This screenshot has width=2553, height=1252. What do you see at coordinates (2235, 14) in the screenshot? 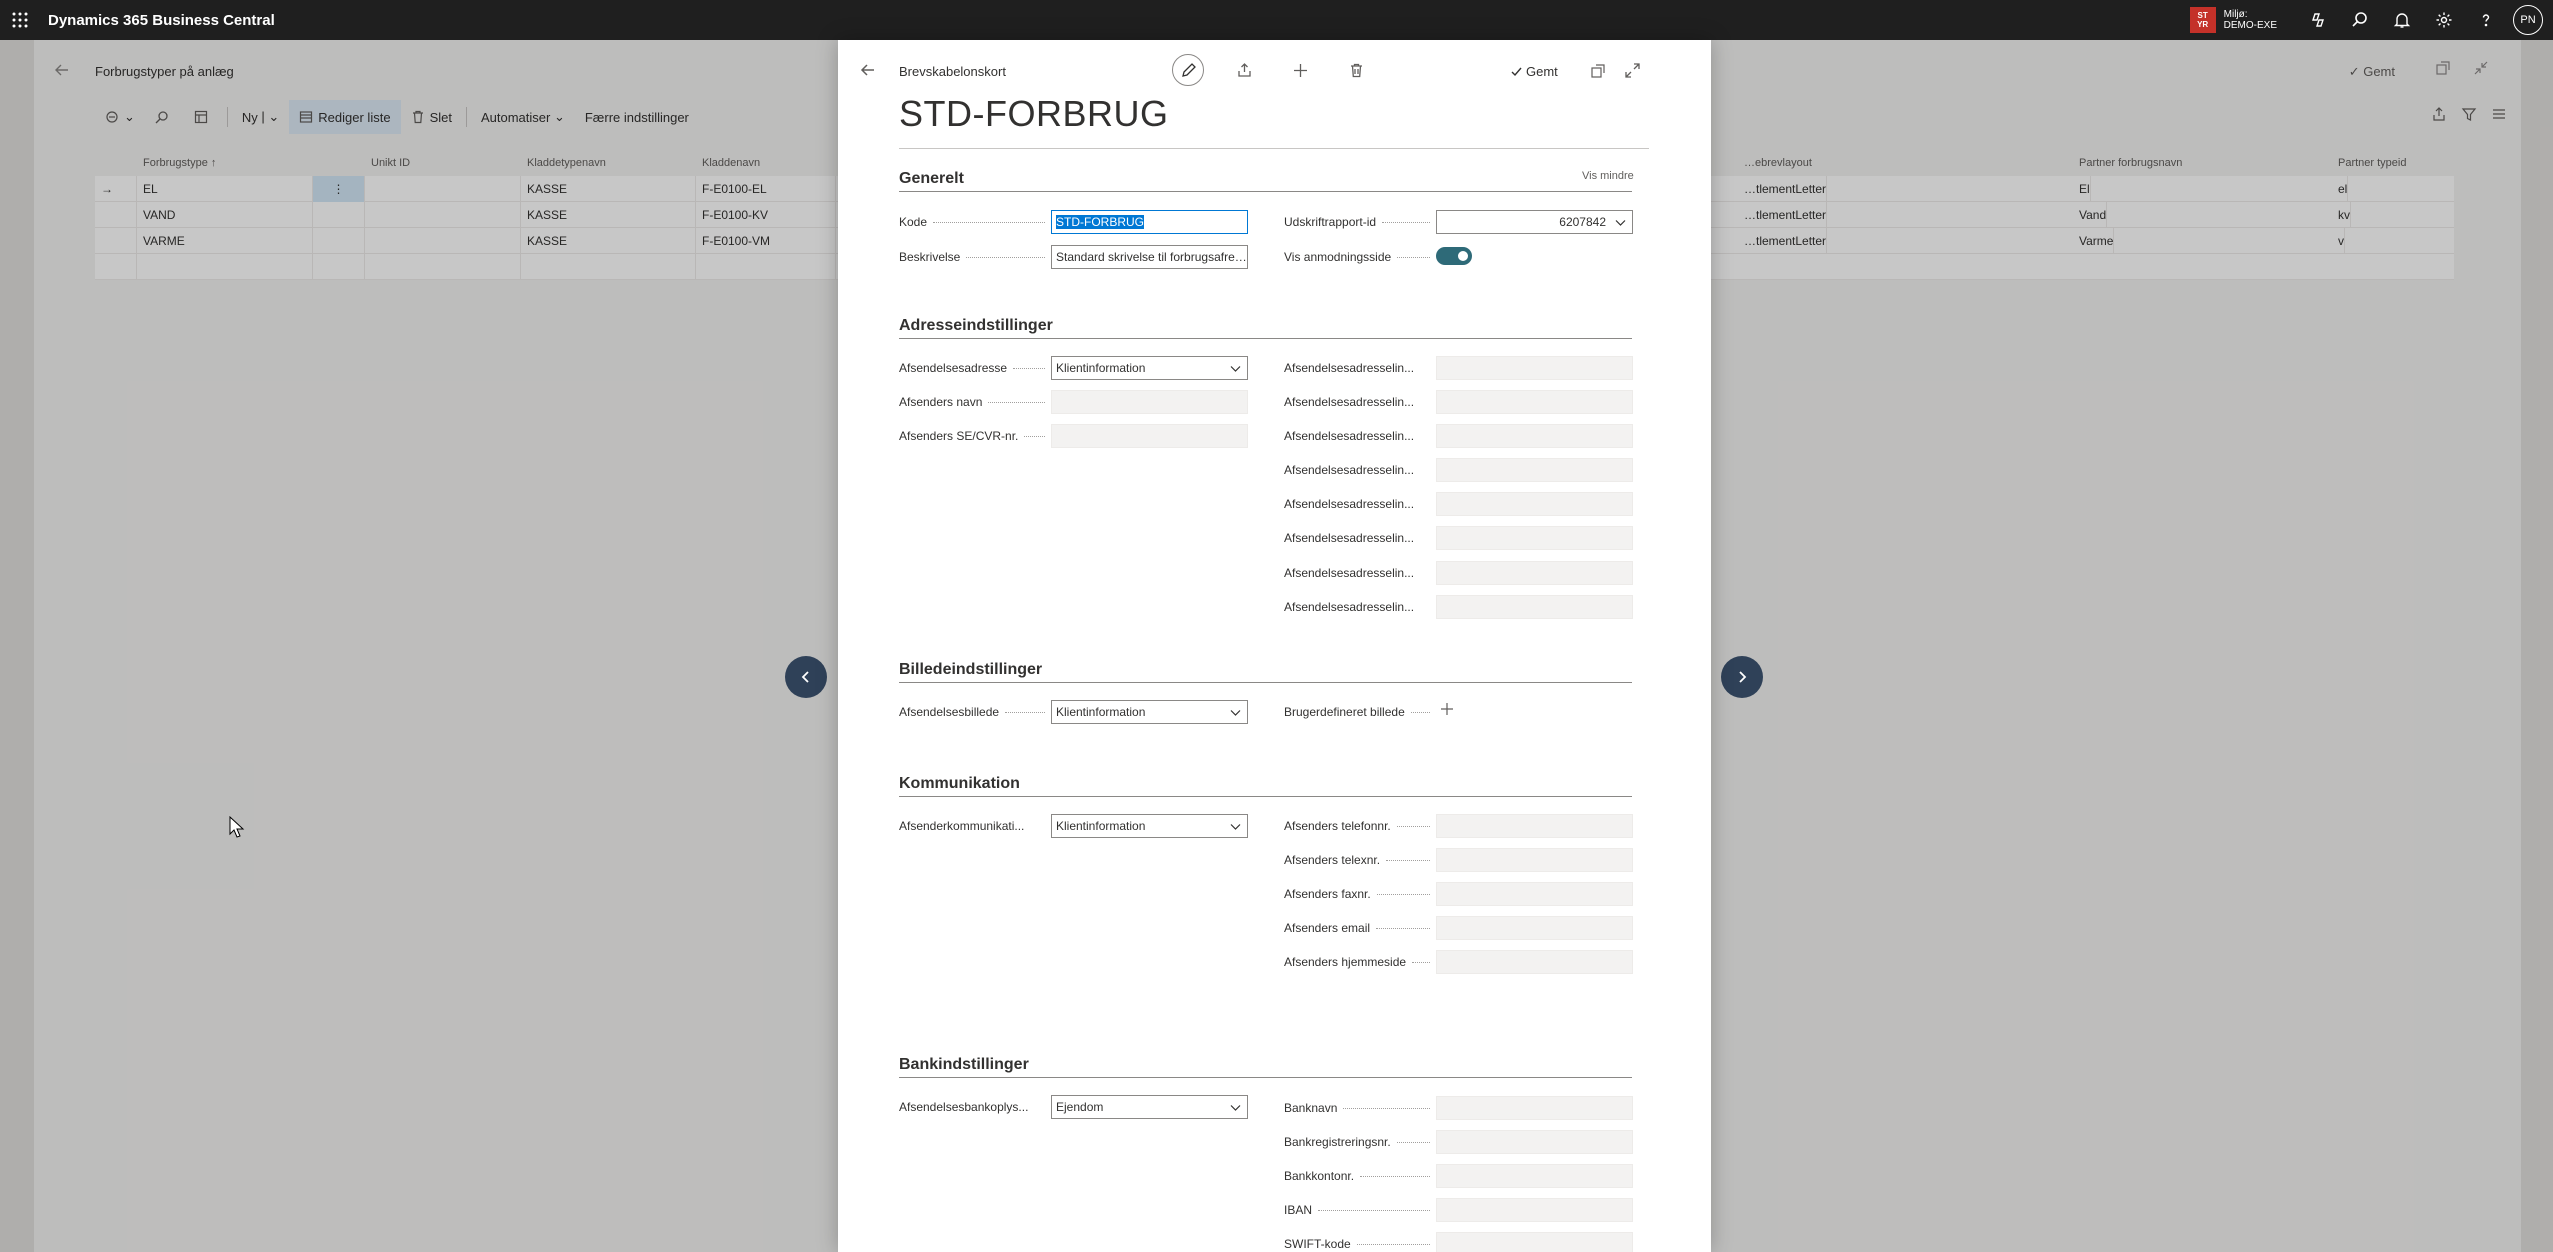
I see `environment-label: Miljø:` at bounding box center [2235, 14].